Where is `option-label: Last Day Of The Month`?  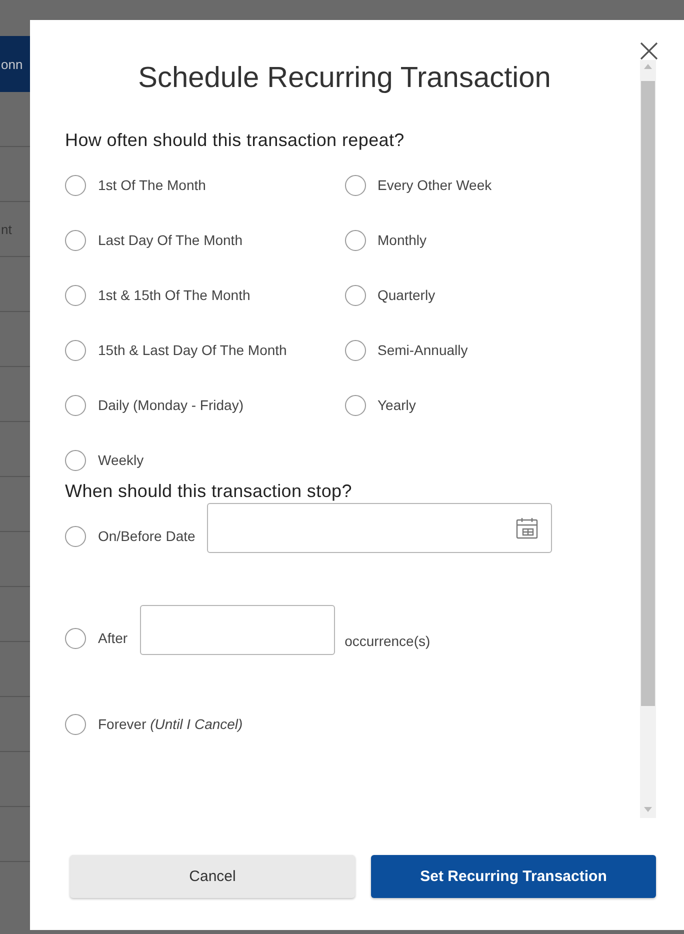 option-label: Last Day Of The Month is located at coordinates (170, 240).